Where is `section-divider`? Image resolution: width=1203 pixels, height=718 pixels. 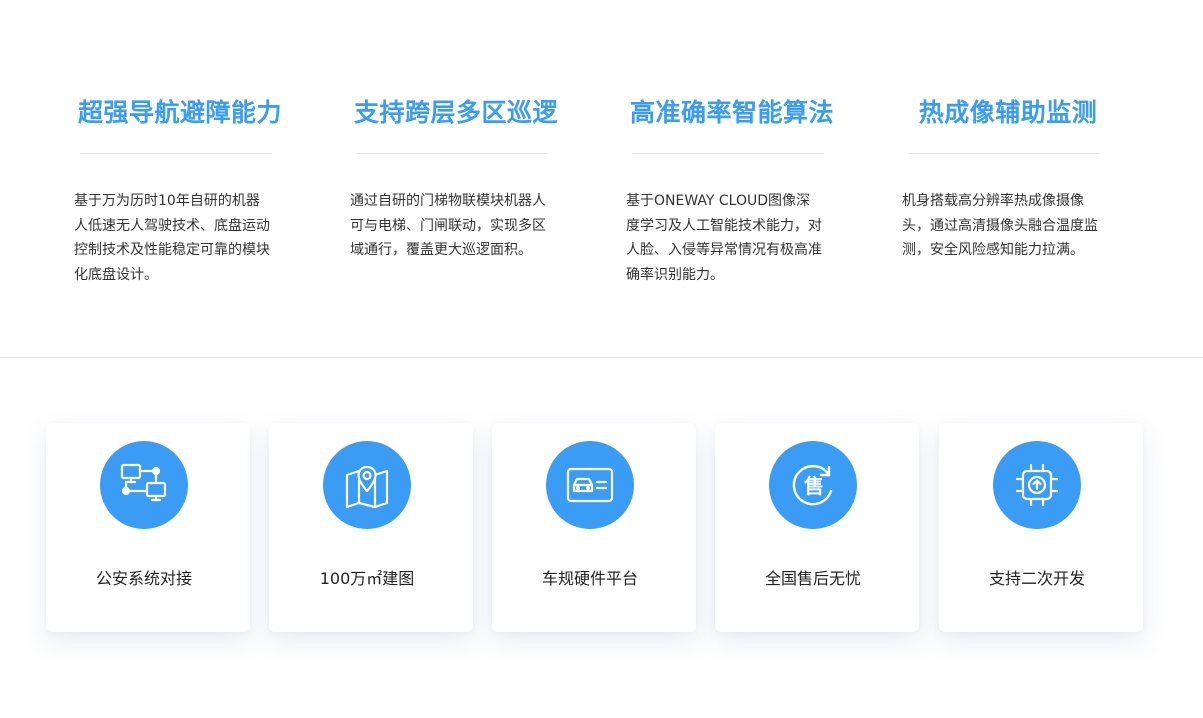
section-divider is located at coordinates (601, 357).